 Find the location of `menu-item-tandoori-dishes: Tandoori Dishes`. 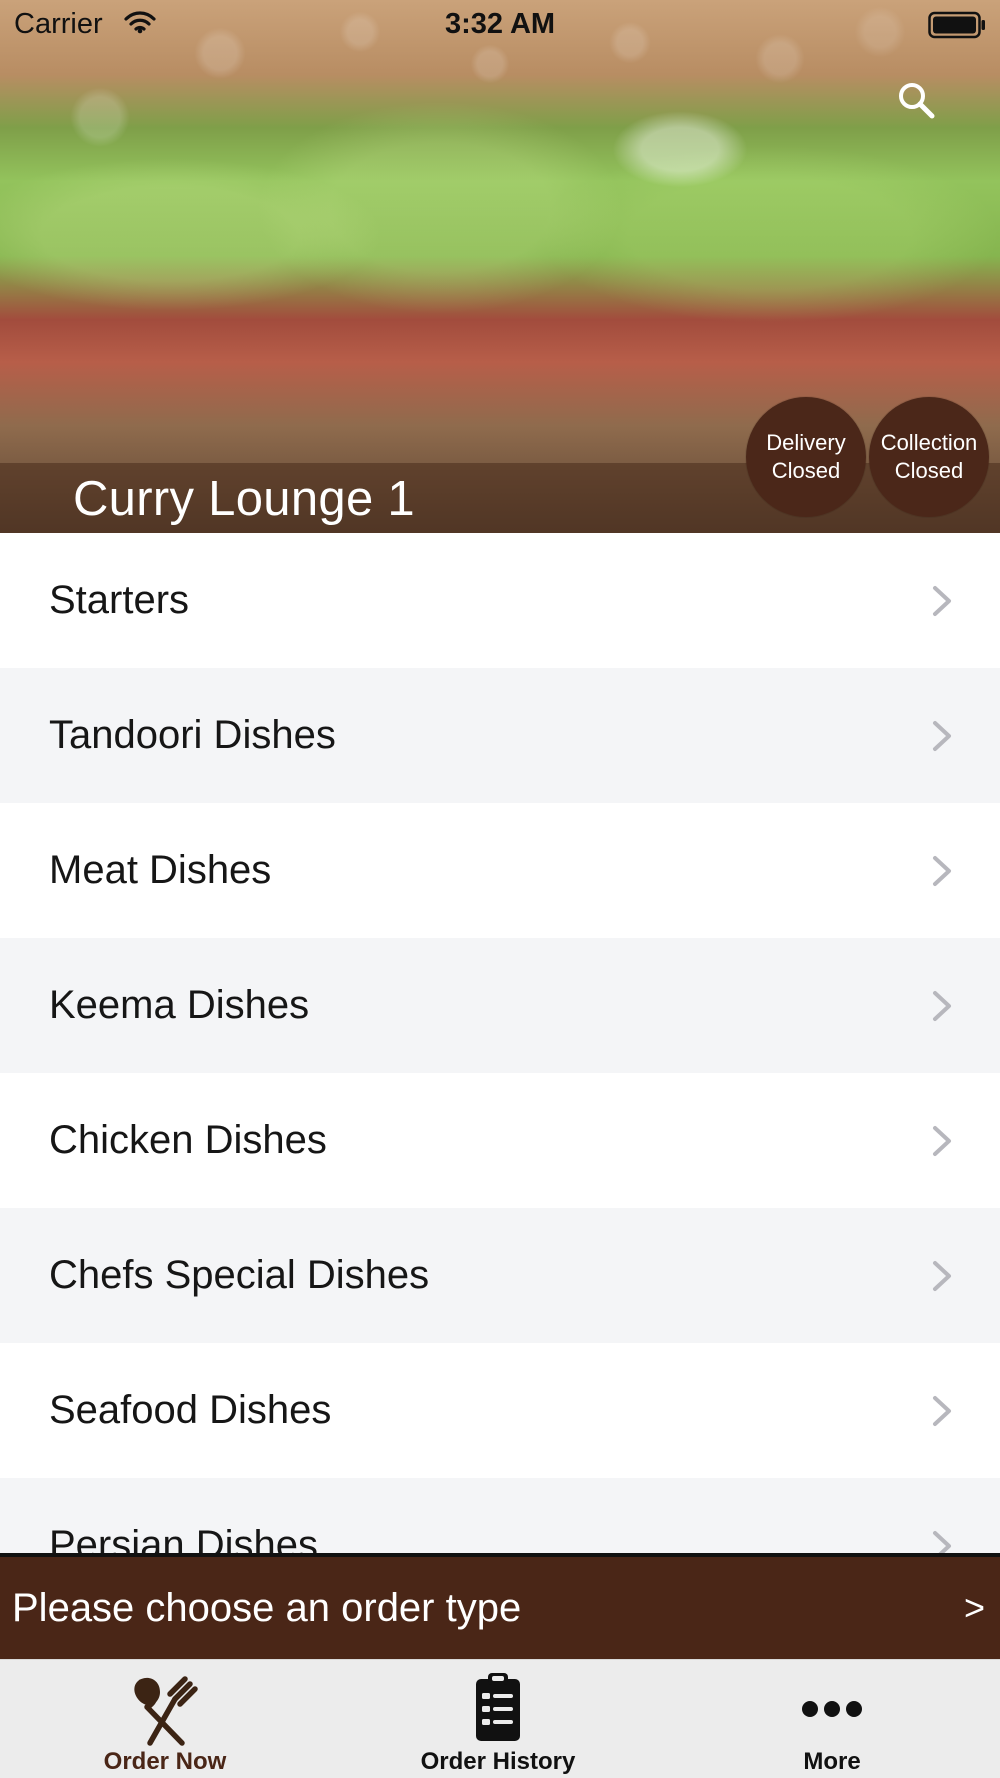

menu-item-tandoori-dishes: Tandoori Dishes is located at coordinates (500, 735).